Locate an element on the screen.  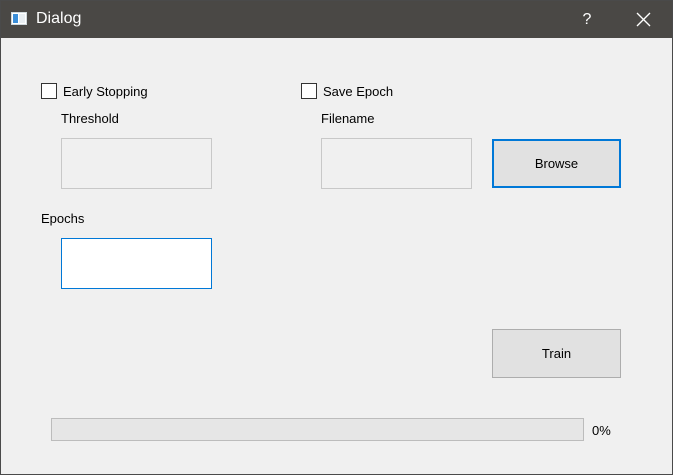
save-epoch-checkbox is located at coordinates (309, 91).